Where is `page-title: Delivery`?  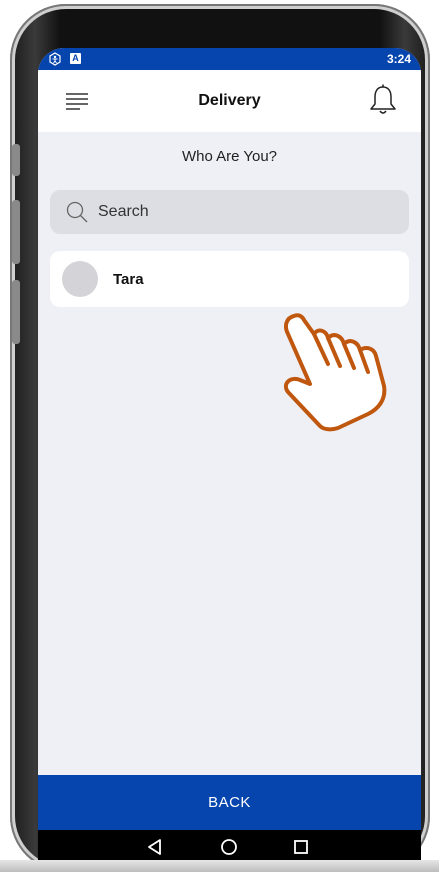 page-title: Delivery is located at coordinates (229, 100).